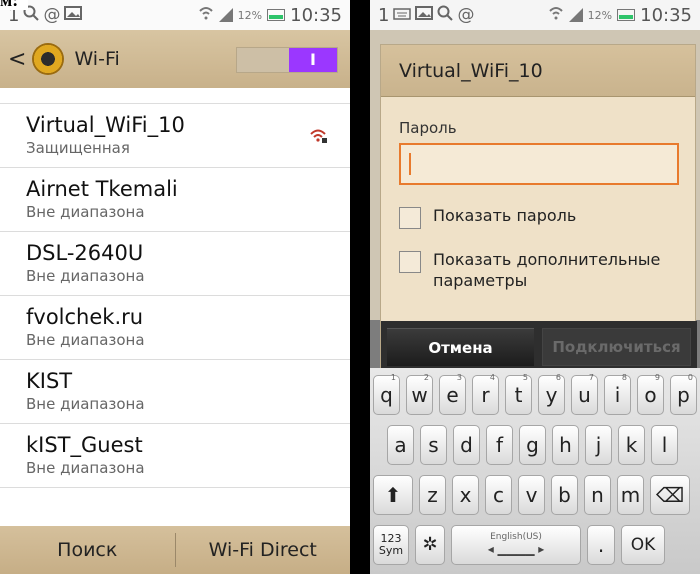 This screenshot has height=574, width=700. Describe the element at coordinates (565, 445) in the screenshot. I see `key-h: h` at that location.